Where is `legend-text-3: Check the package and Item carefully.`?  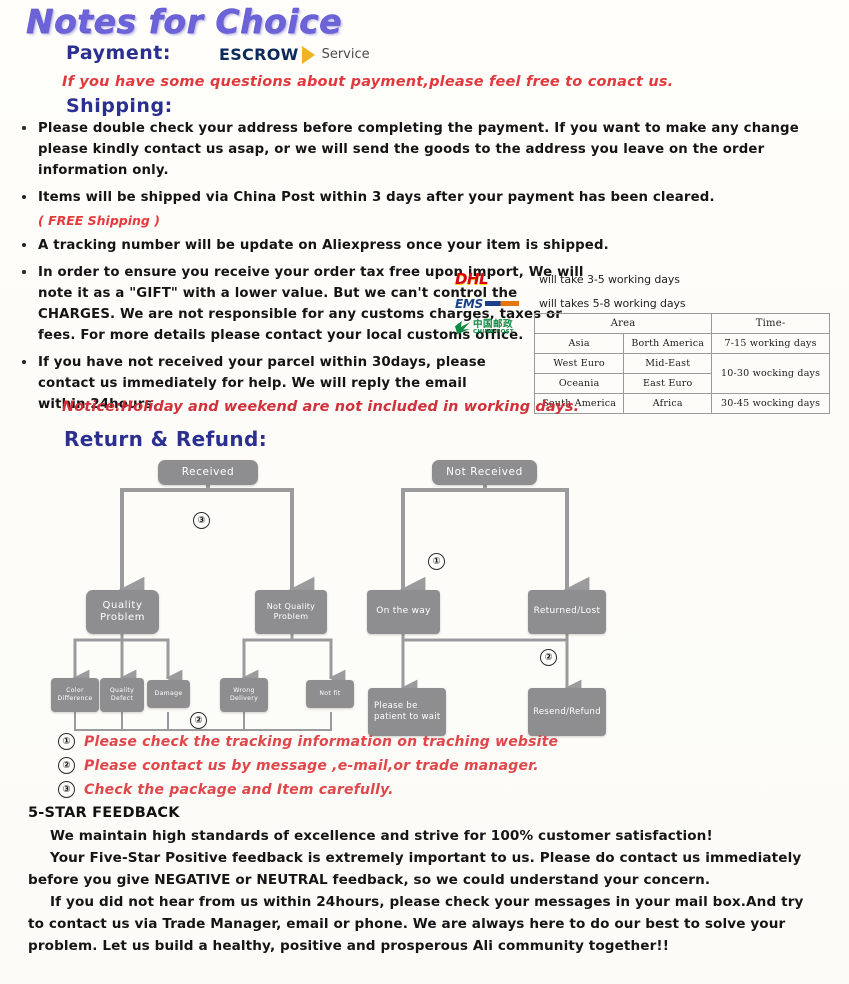
legend-text-3: Check the package and Item carefully. is located at coordinates (239, 789).